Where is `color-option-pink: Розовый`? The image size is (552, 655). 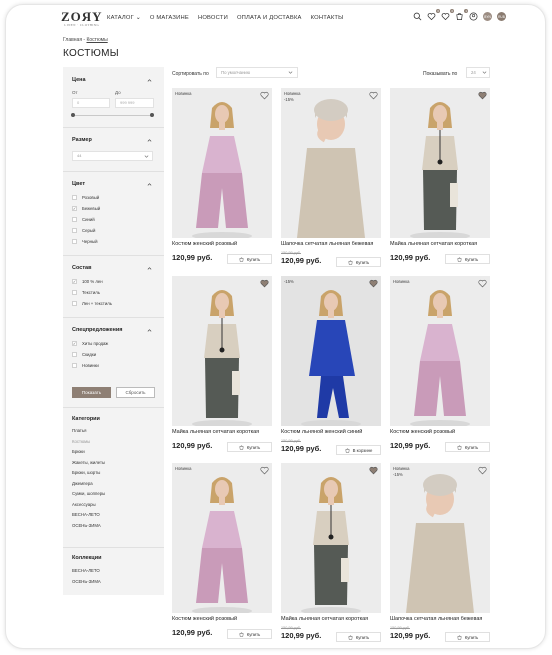 color-option-pink: Розовый is located at coordinates (85, 197).